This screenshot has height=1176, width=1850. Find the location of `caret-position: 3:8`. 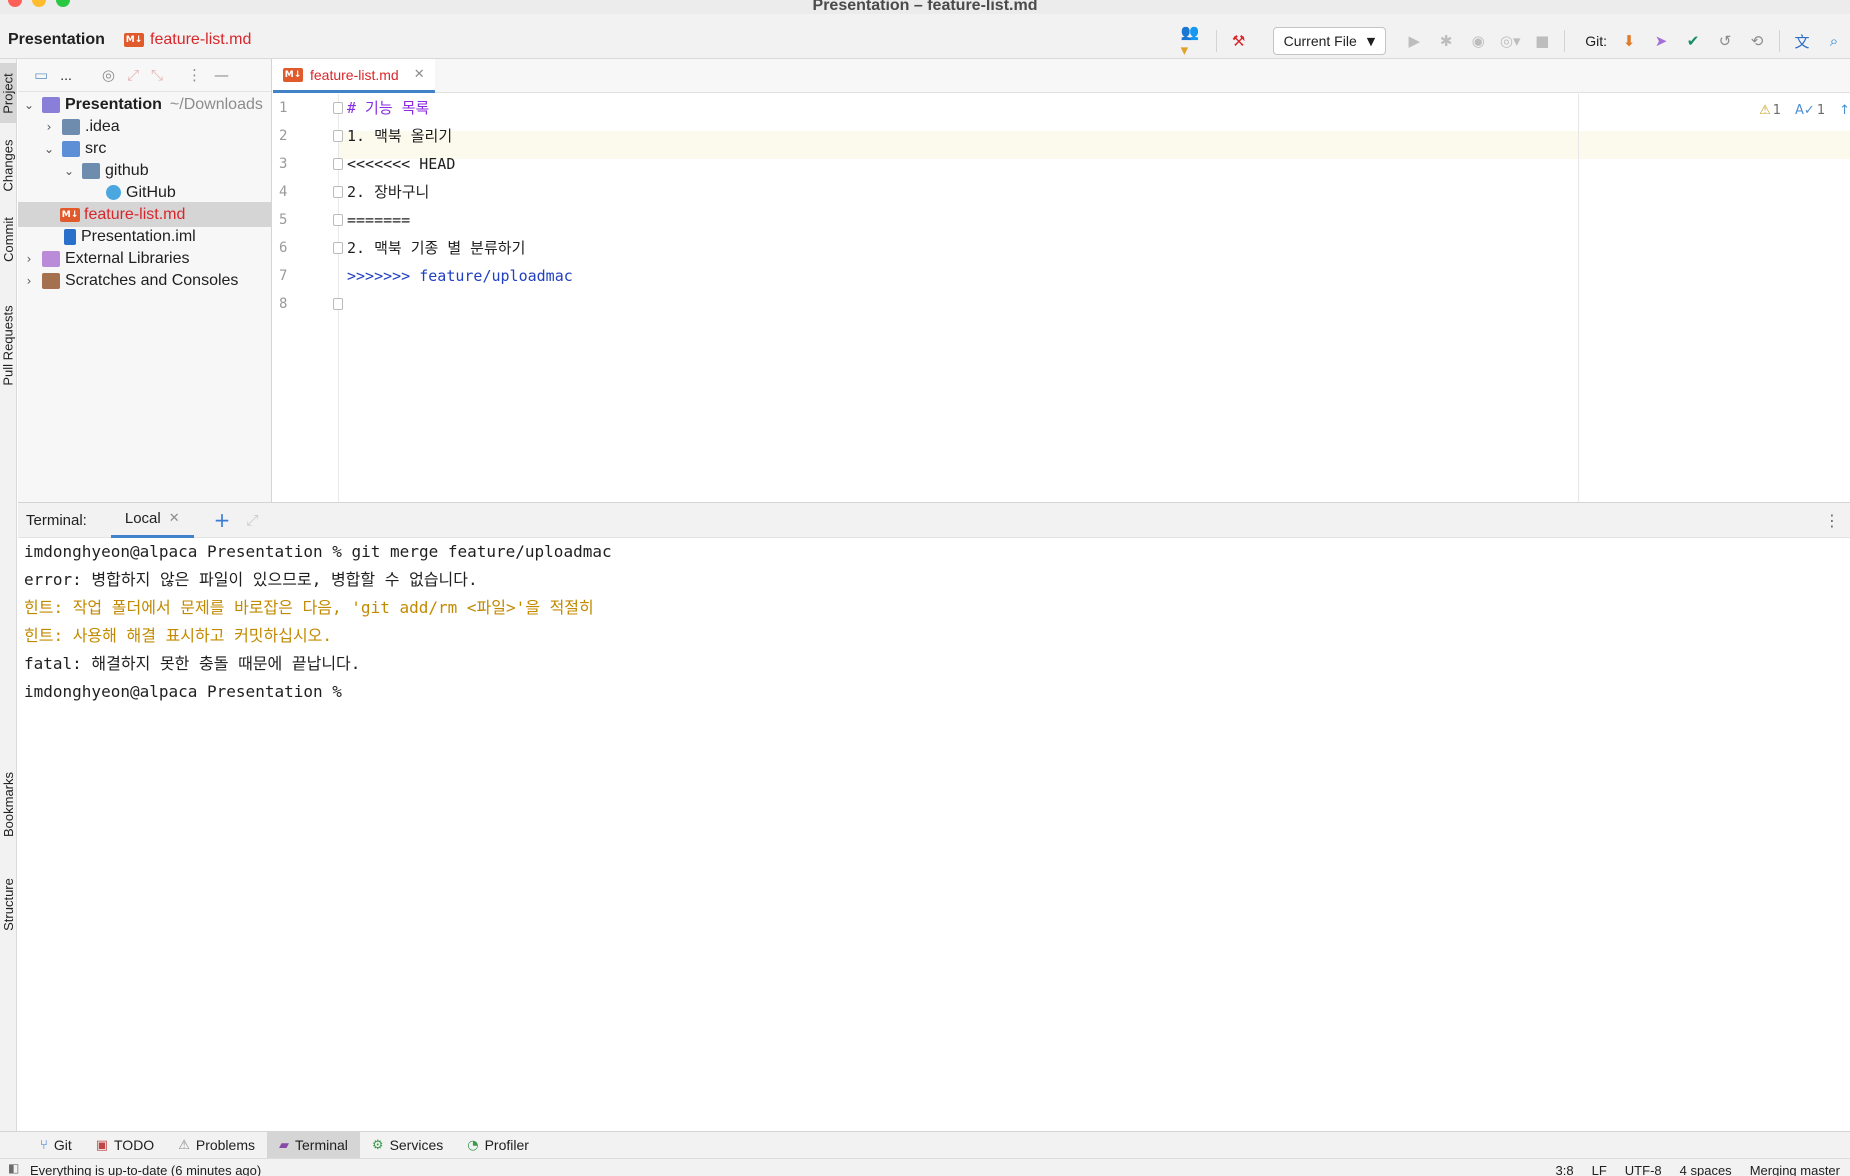

caret-position: 3:8 is located at coordinates (1565, 1169).